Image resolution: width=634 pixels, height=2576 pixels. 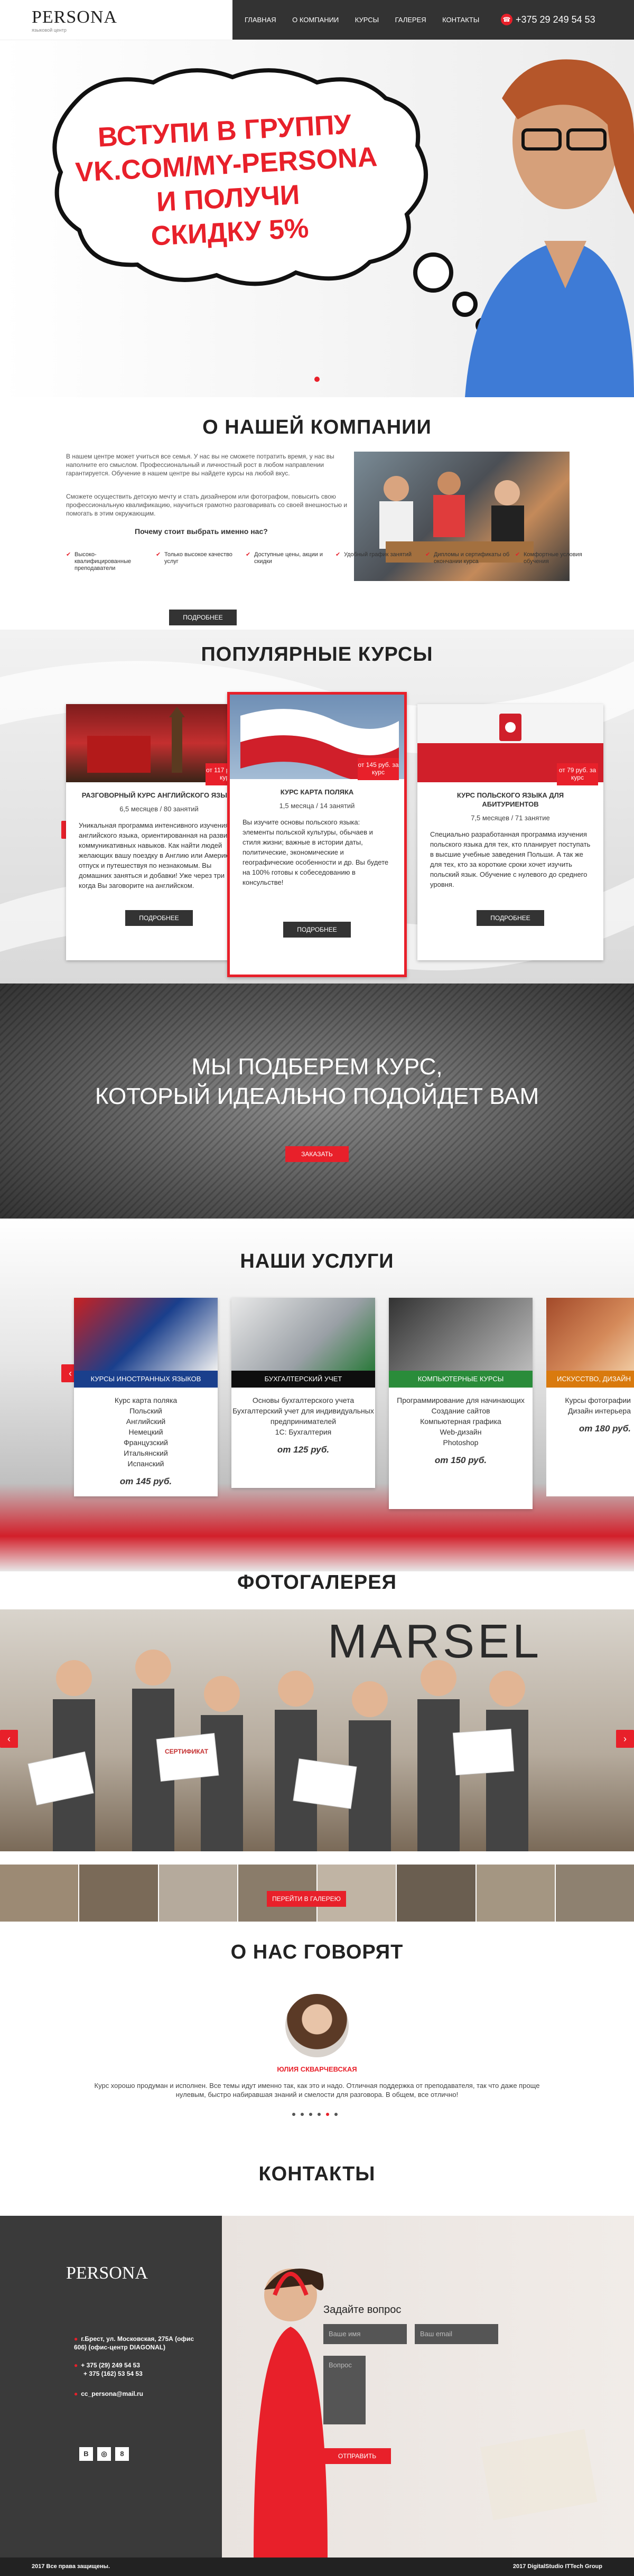 I want to click on contact-phone-2: + 375 (162) 53 54 53, so click(x=108, y=2373).